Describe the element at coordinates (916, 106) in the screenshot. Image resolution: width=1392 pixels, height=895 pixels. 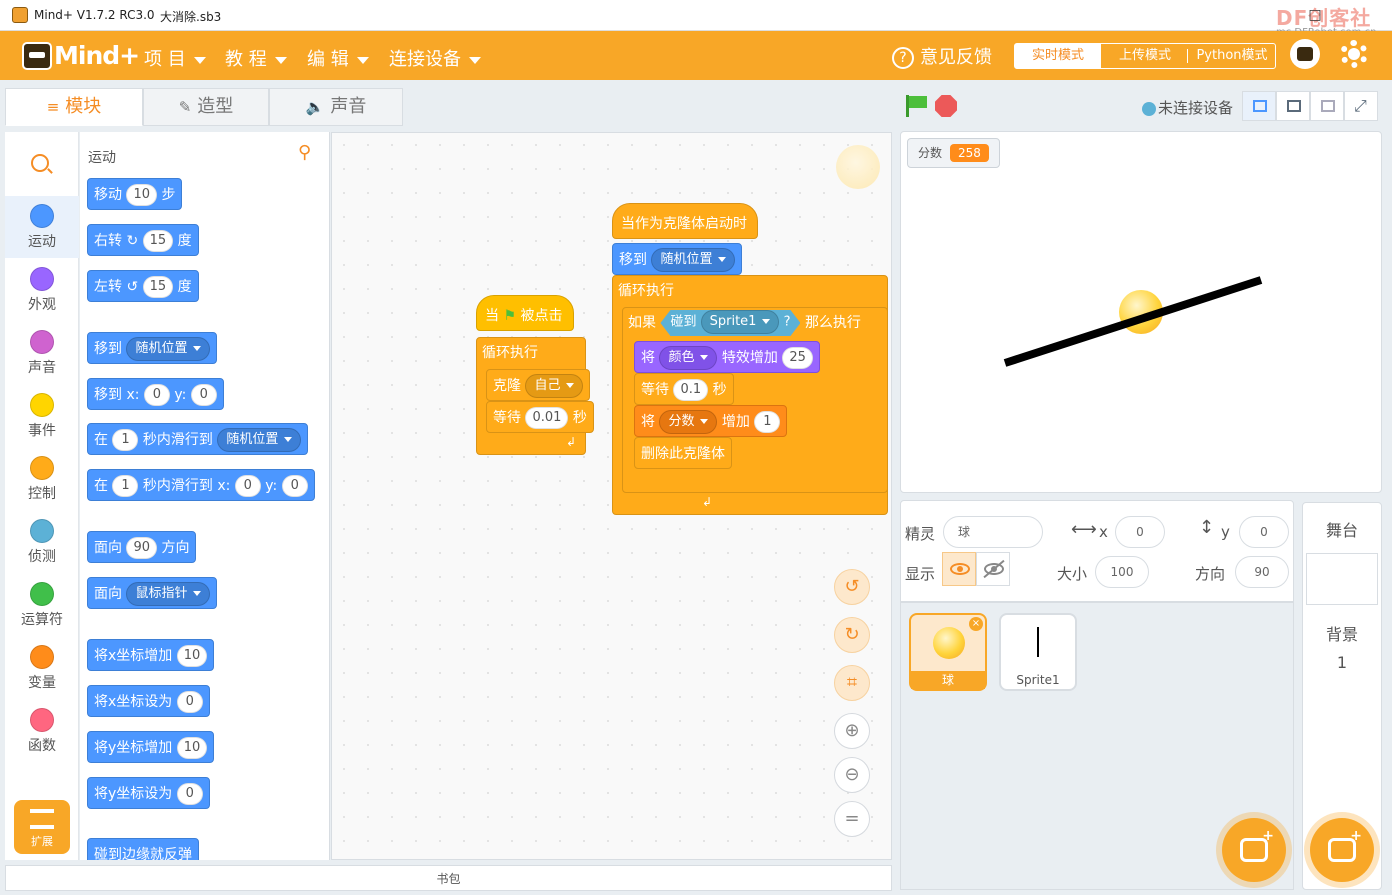
I see `green-flag-button` at that location.